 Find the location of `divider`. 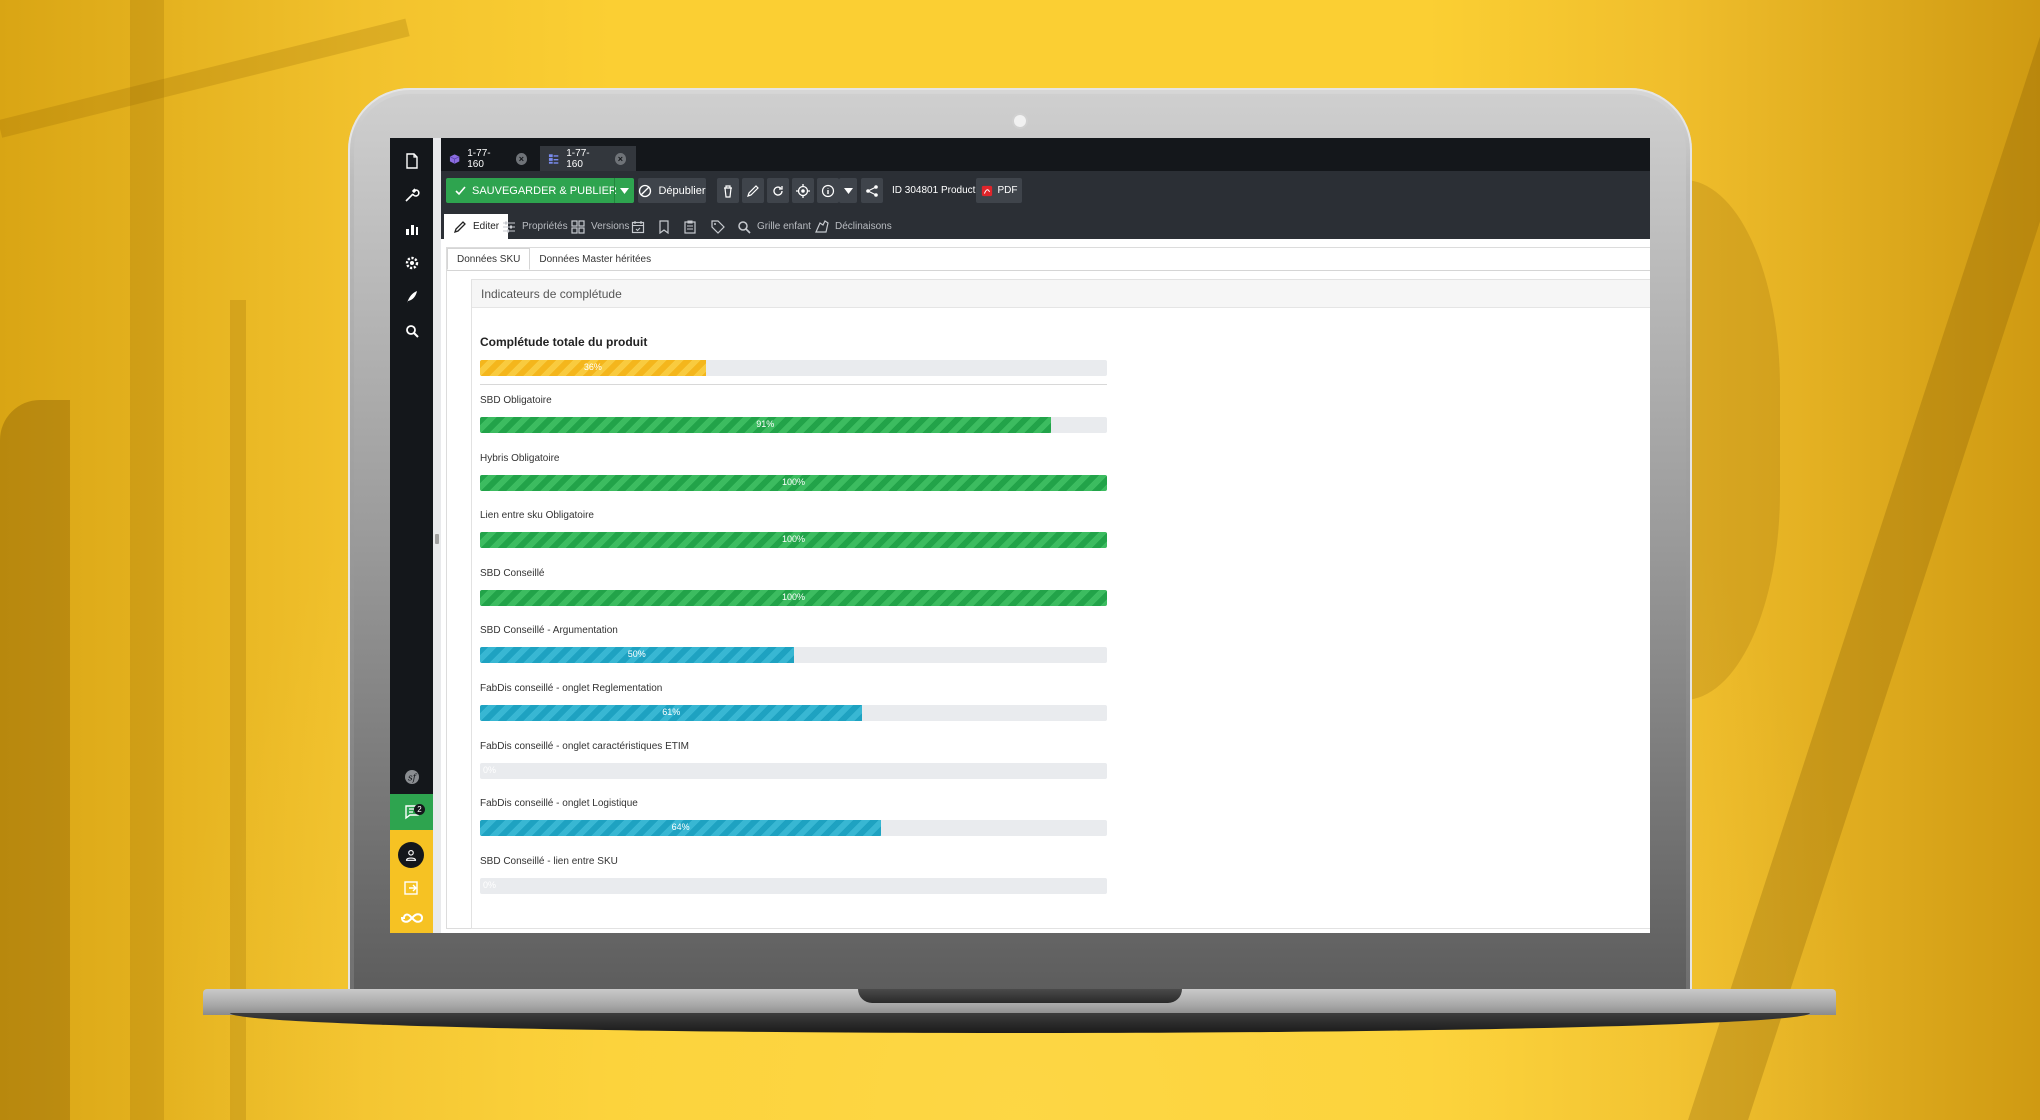

divider is located at coordinates (793, 384).